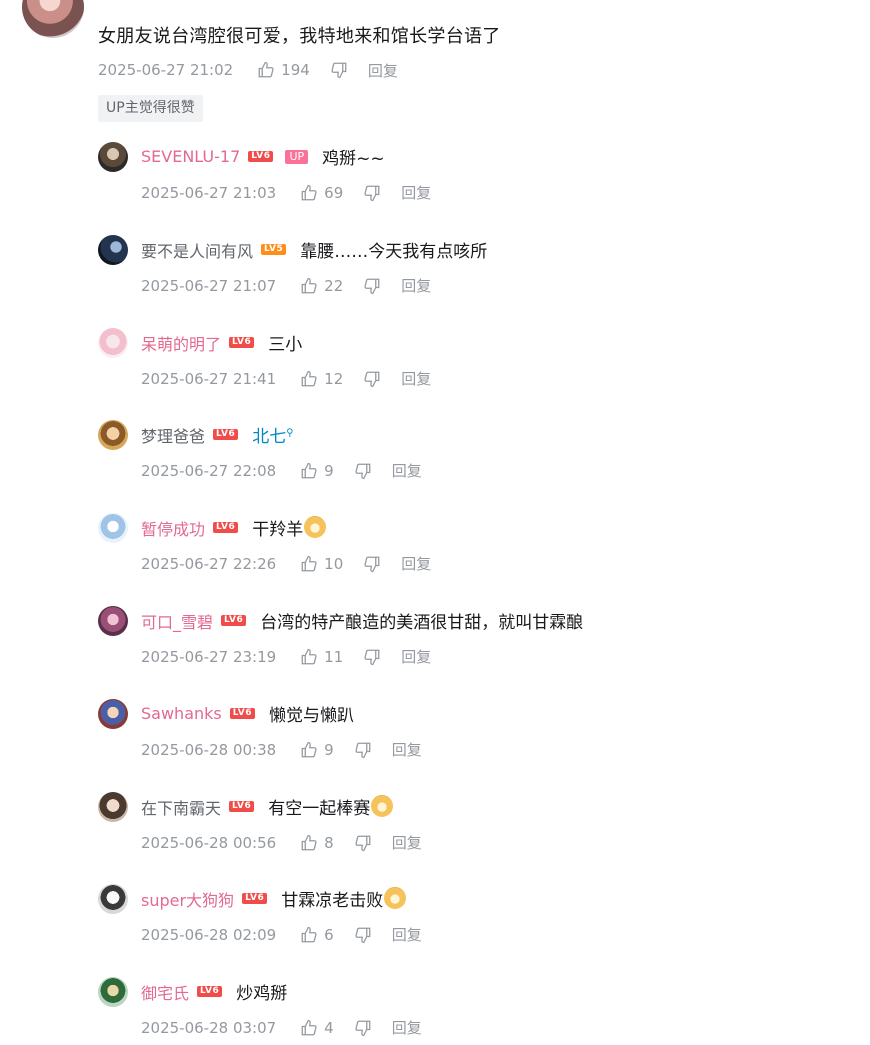 The height and width of the screenshot is (1045, 870). Describe the element at coordinates (197, 250) in the screenshot. I see `reply-username: 要不是人间有风` at that location.